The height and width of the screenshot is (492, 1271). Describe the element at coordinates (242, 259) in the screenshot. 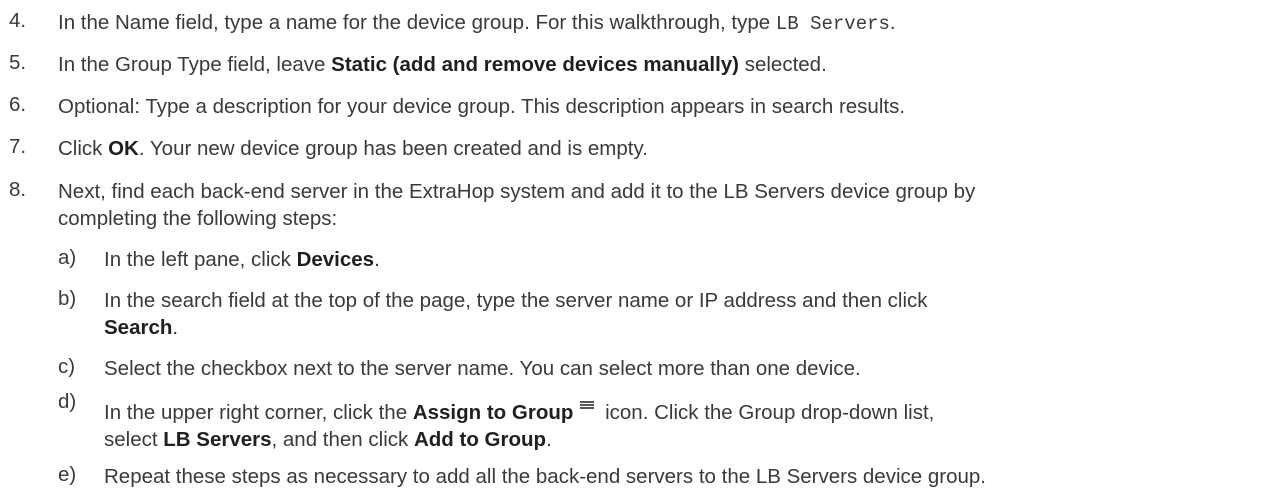

I see `substep-text: In the left pane, click Devices.` at that location.